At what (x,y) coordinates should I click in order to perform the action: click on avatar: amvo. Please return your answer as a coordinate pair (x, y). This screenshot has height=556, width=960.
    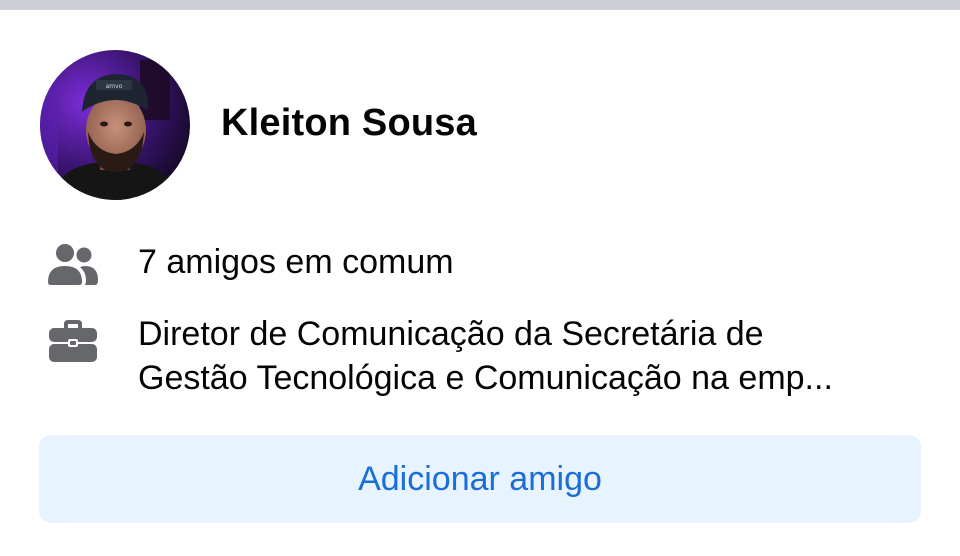
    Looking at the image, I should click on (115, 125).